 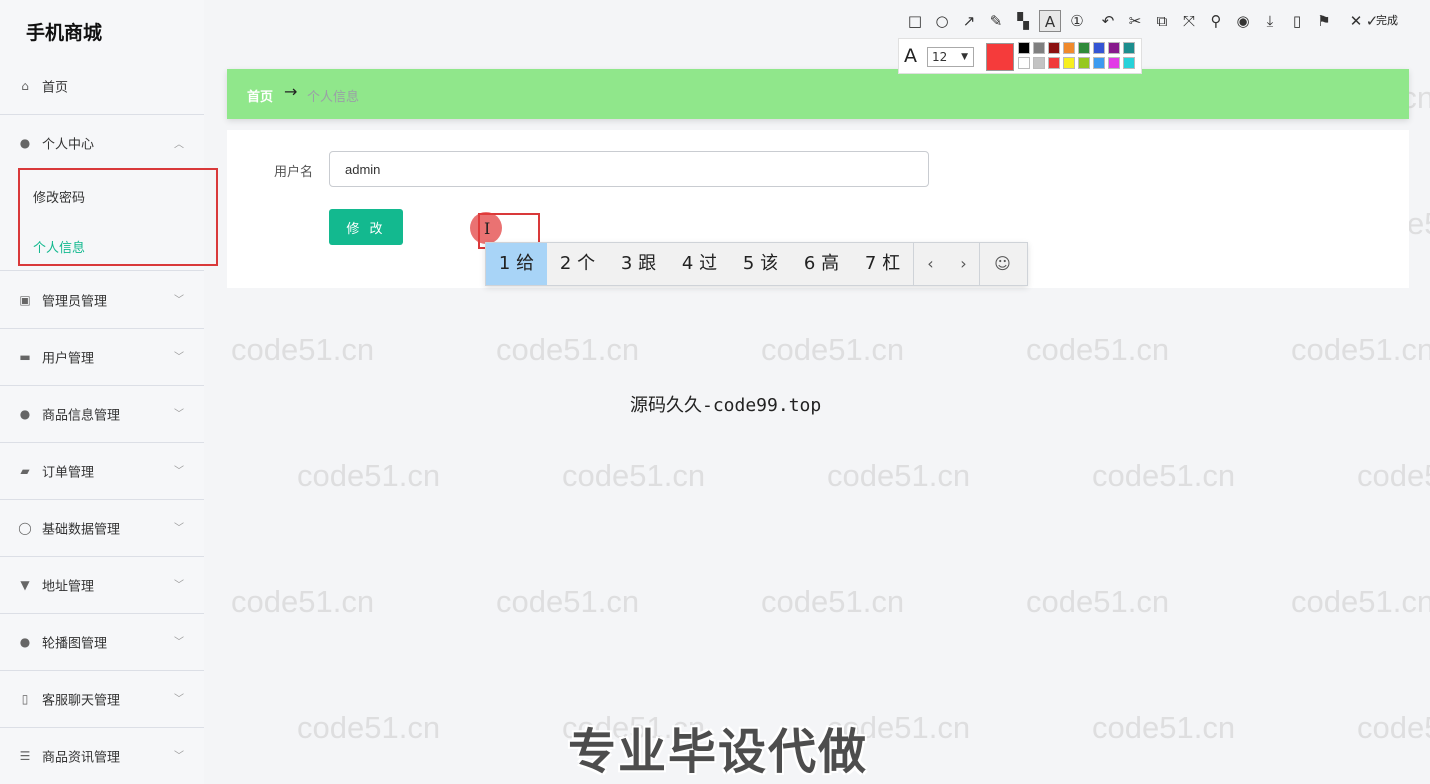 What do you see at coordinates (25, 86) in the screenshot?
I see `home-icon: ⌂` at bounding box center [25, 86].